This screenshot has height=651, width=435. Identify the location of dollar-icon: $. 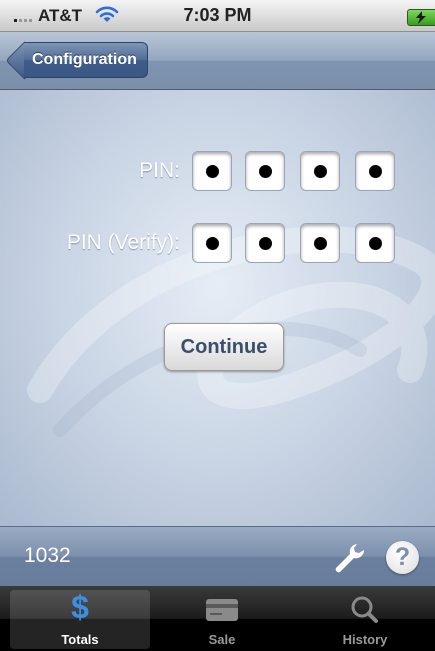
(80, 607).